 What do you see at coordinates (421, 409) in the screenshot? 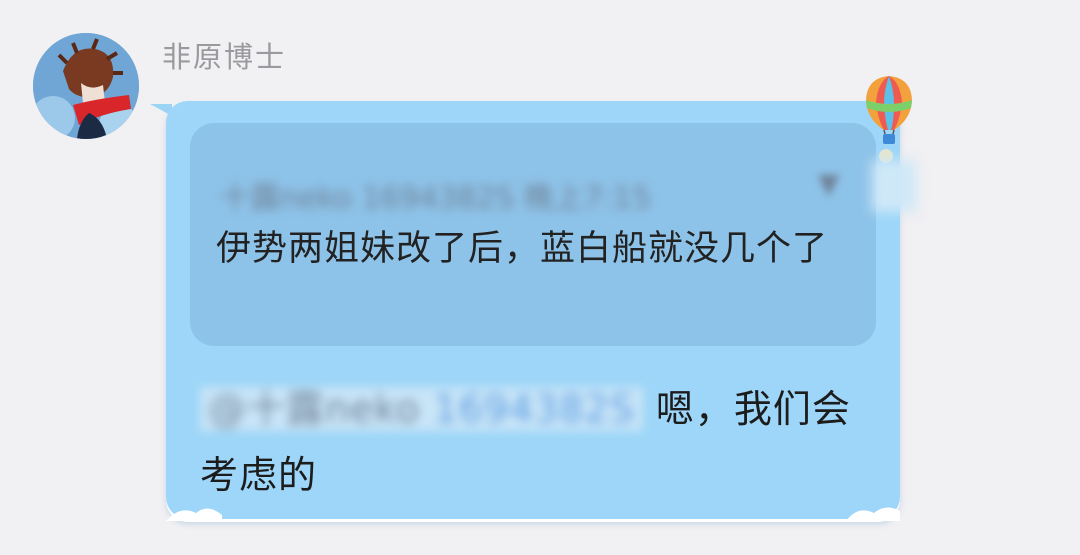
I see `mention-tag: @十露neko 1694382S` at bounding box center [421, 409].